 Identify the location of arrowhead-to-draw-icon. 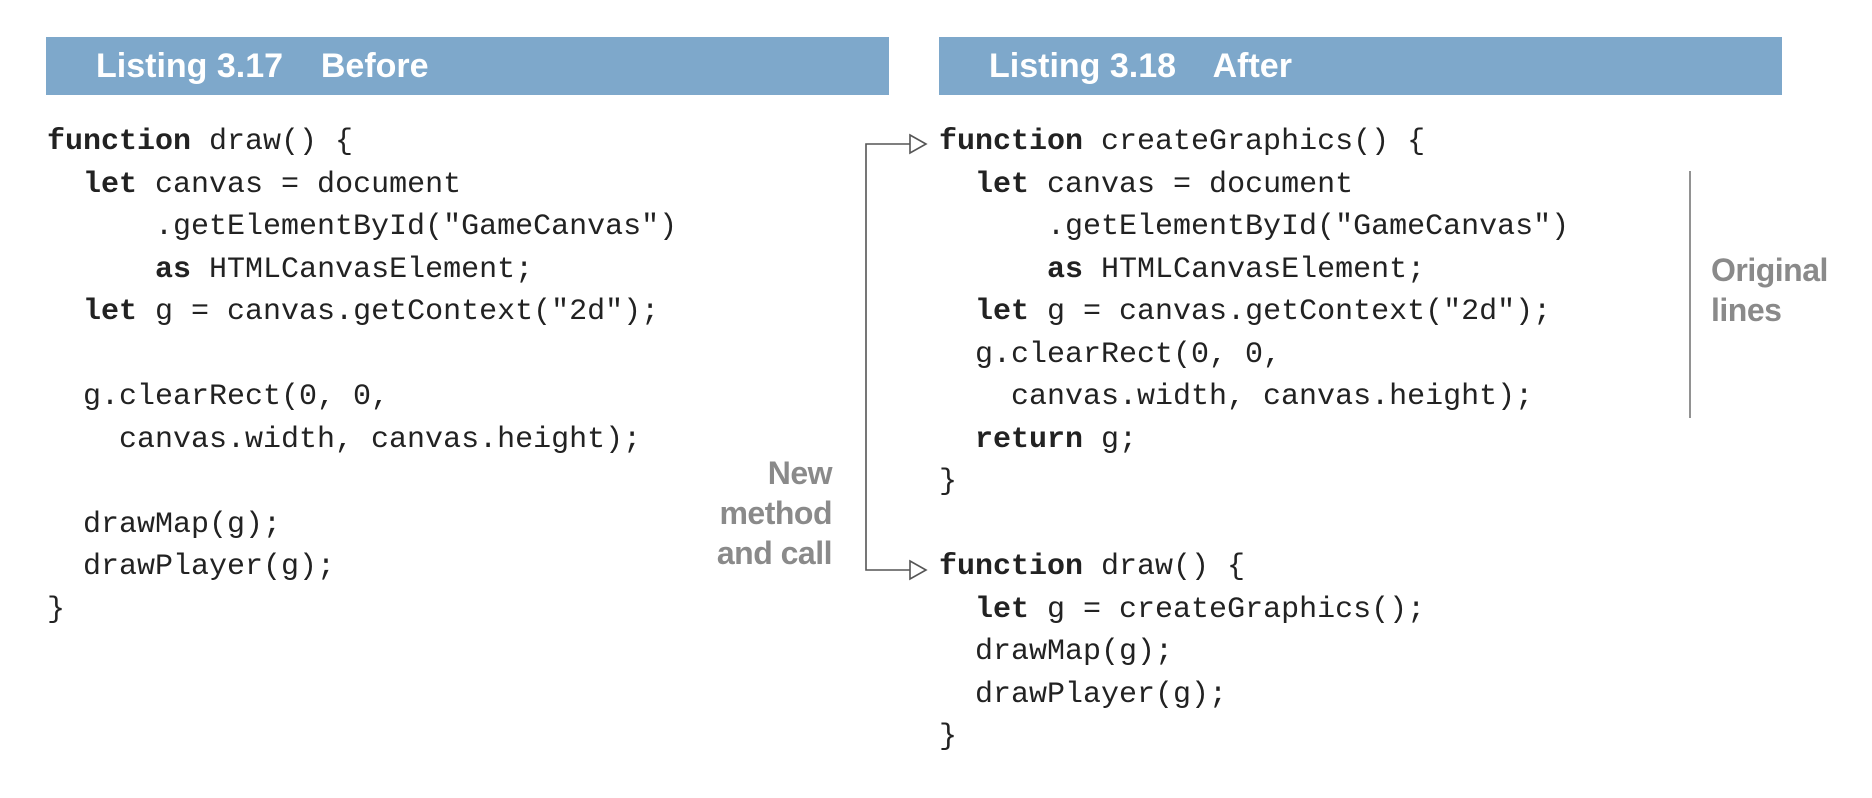
(918, 570).